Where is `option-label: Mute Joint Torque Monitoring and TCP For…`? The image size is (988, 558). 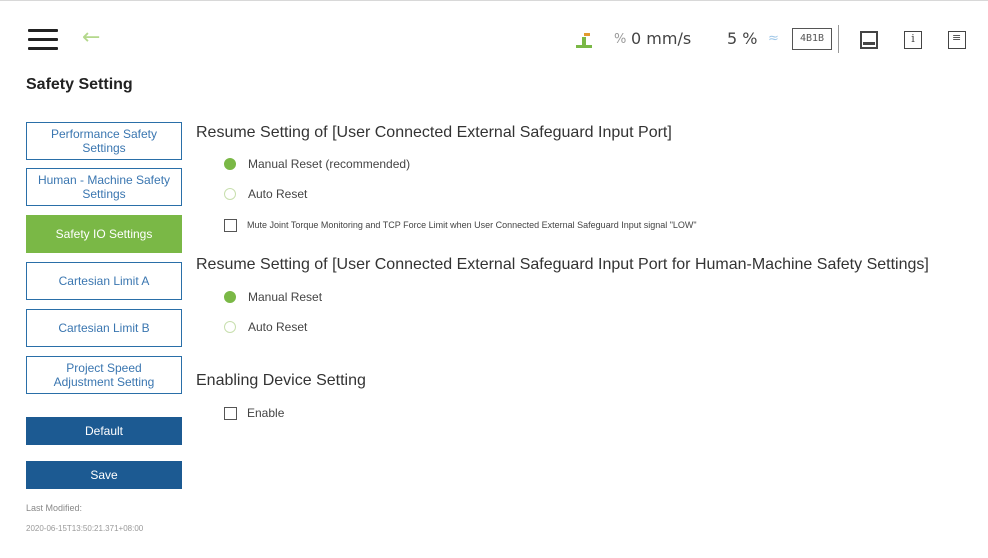
option-label: Mute Joint Torque Monitoring and TCP For… is located at coordinates (472, 225).